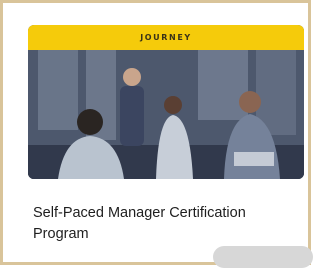 The image size is (320, 268). I want to click on course-title: Self-Paced Manager Certification Program, so click(163, 224).